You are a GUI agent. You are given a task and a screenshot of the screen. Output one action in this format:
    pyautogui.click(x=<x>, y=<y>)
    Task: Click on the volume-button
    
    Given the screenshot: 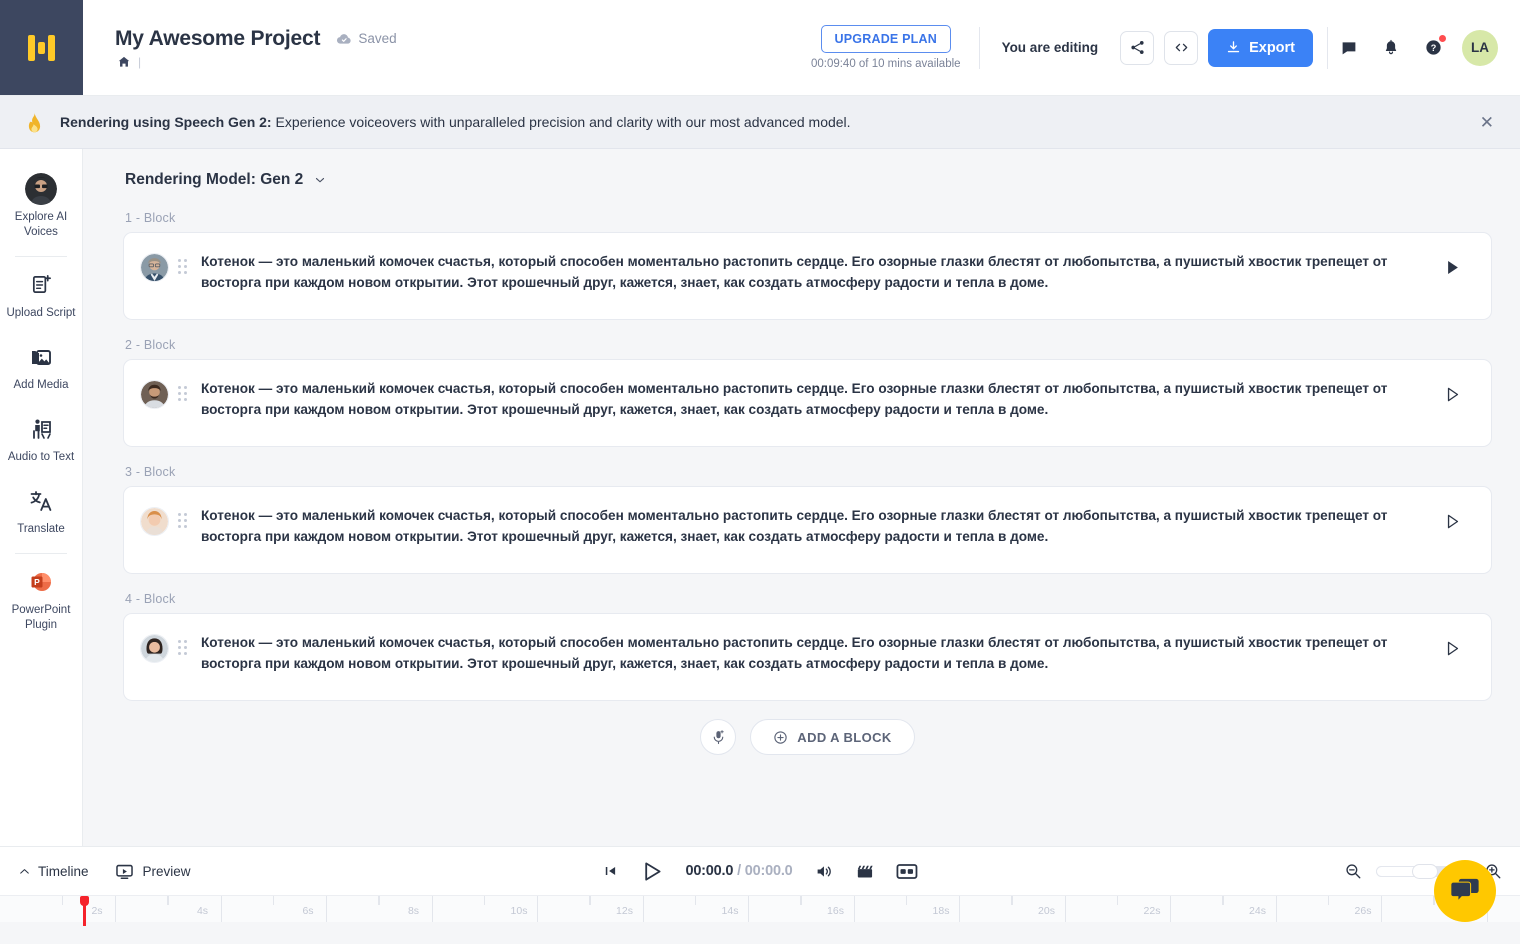 What is the action you would take?
    pyautogui.click(x=824, y=871)
    